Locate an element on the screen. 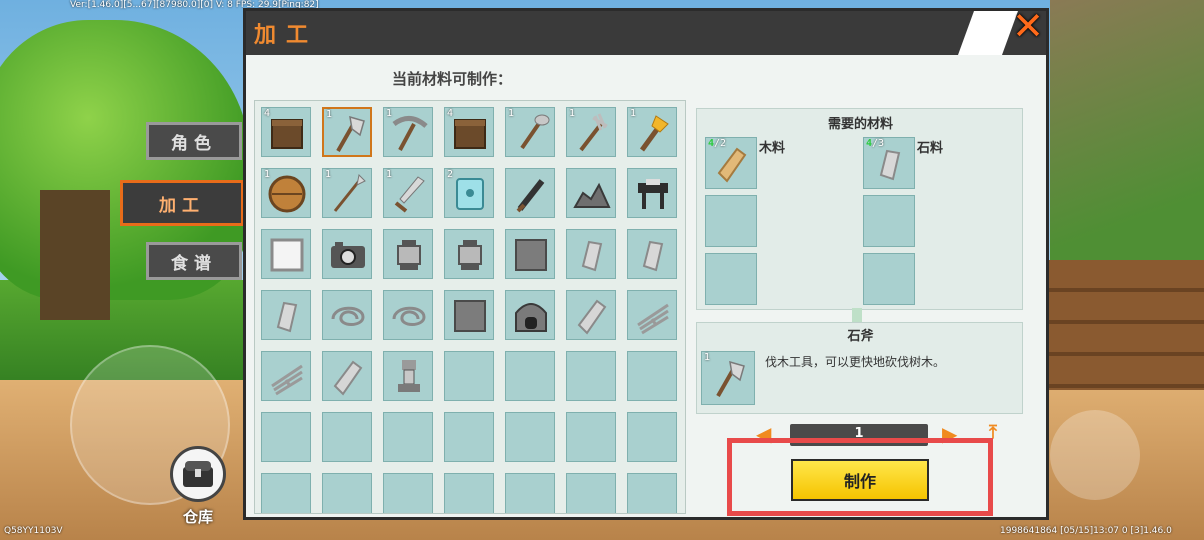  tab-crafting: 加工 is located at coordinates (182, 203).